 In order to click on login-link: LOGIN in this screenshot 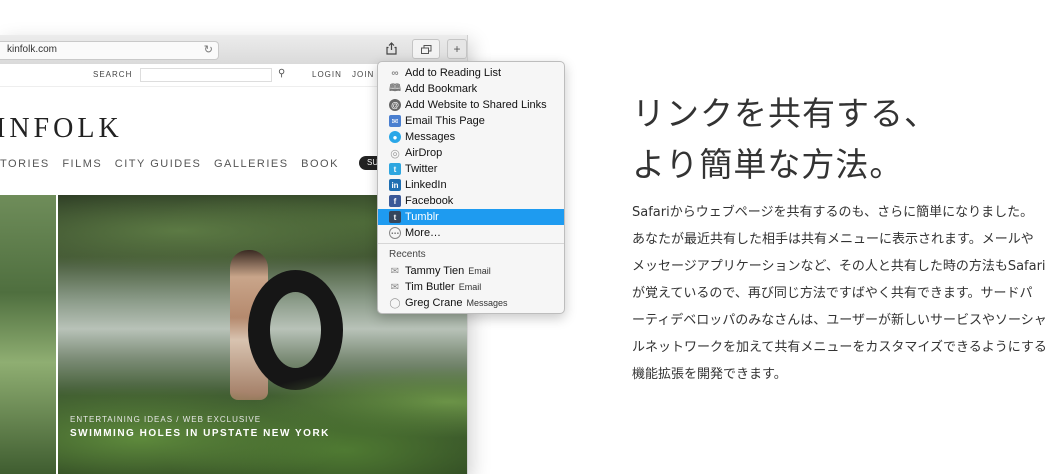, I will do `click(327, 74)`.